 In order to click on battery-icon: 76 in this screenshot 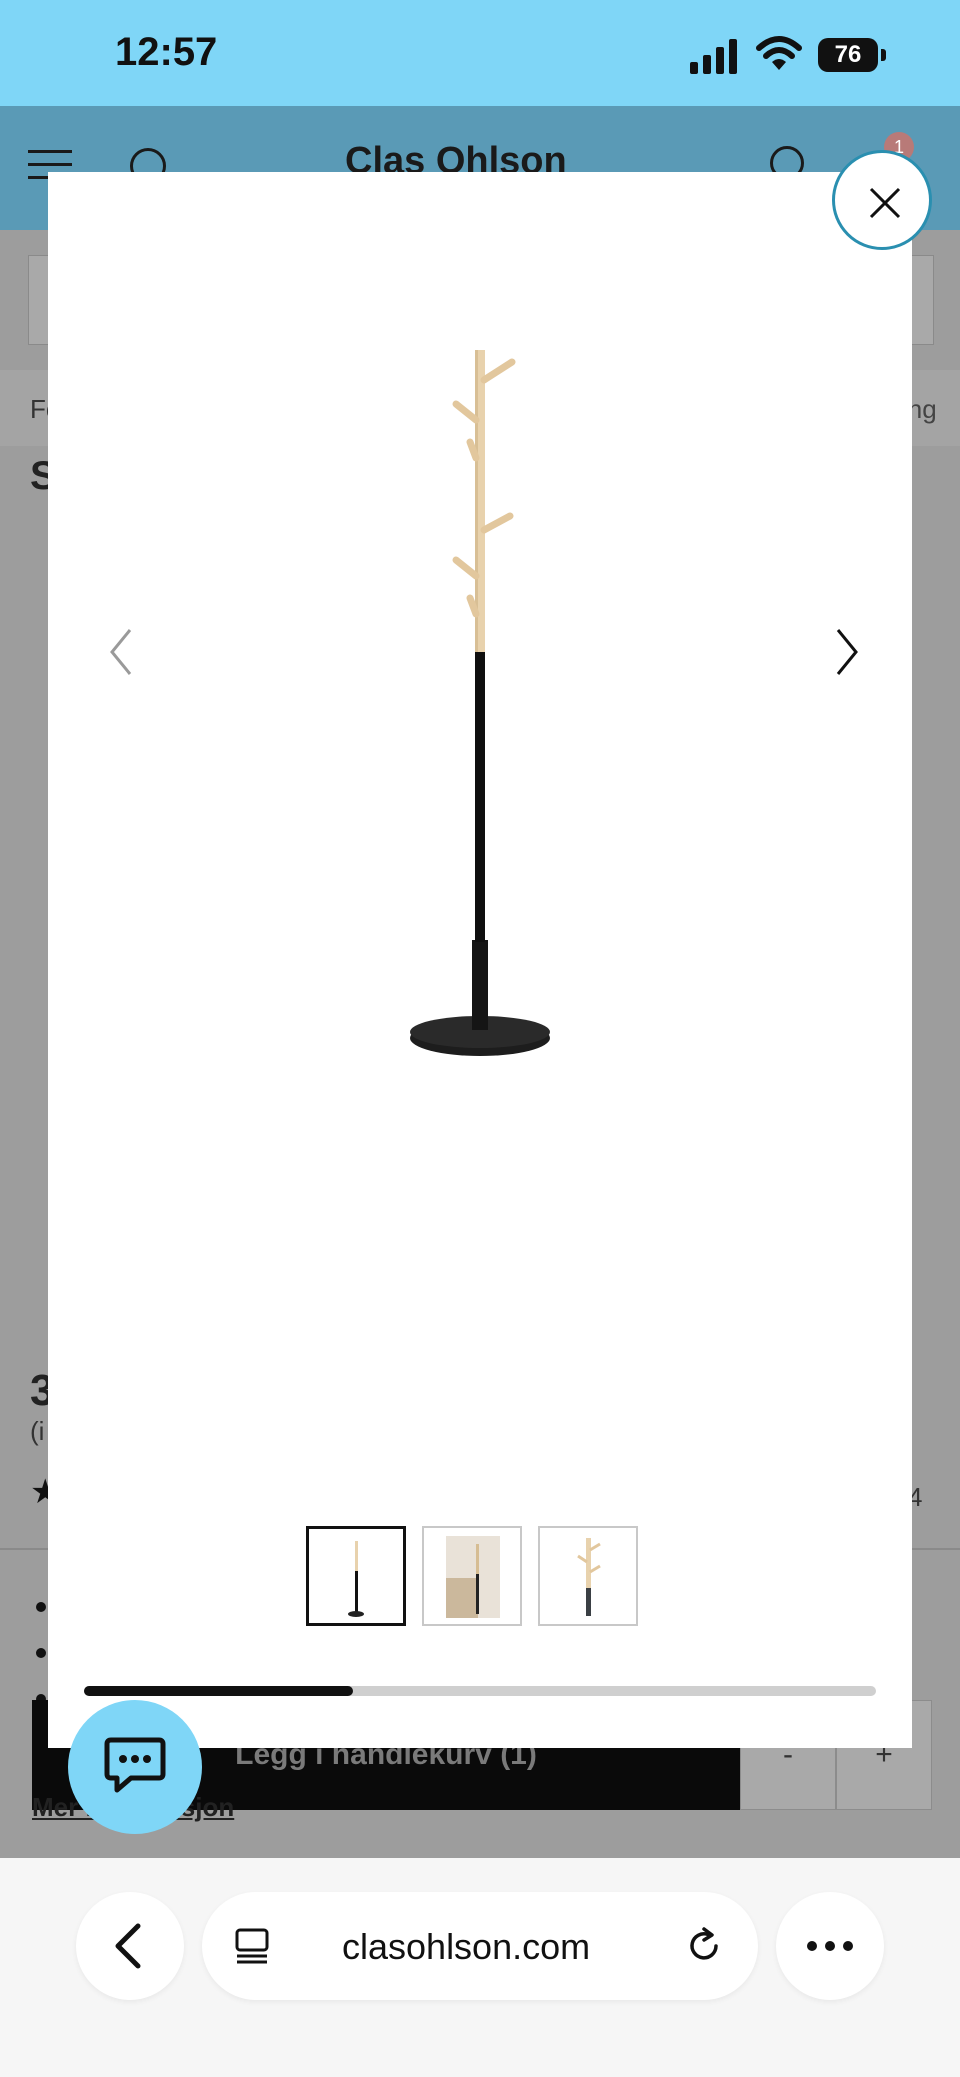, I will do `click(853, 56)`.